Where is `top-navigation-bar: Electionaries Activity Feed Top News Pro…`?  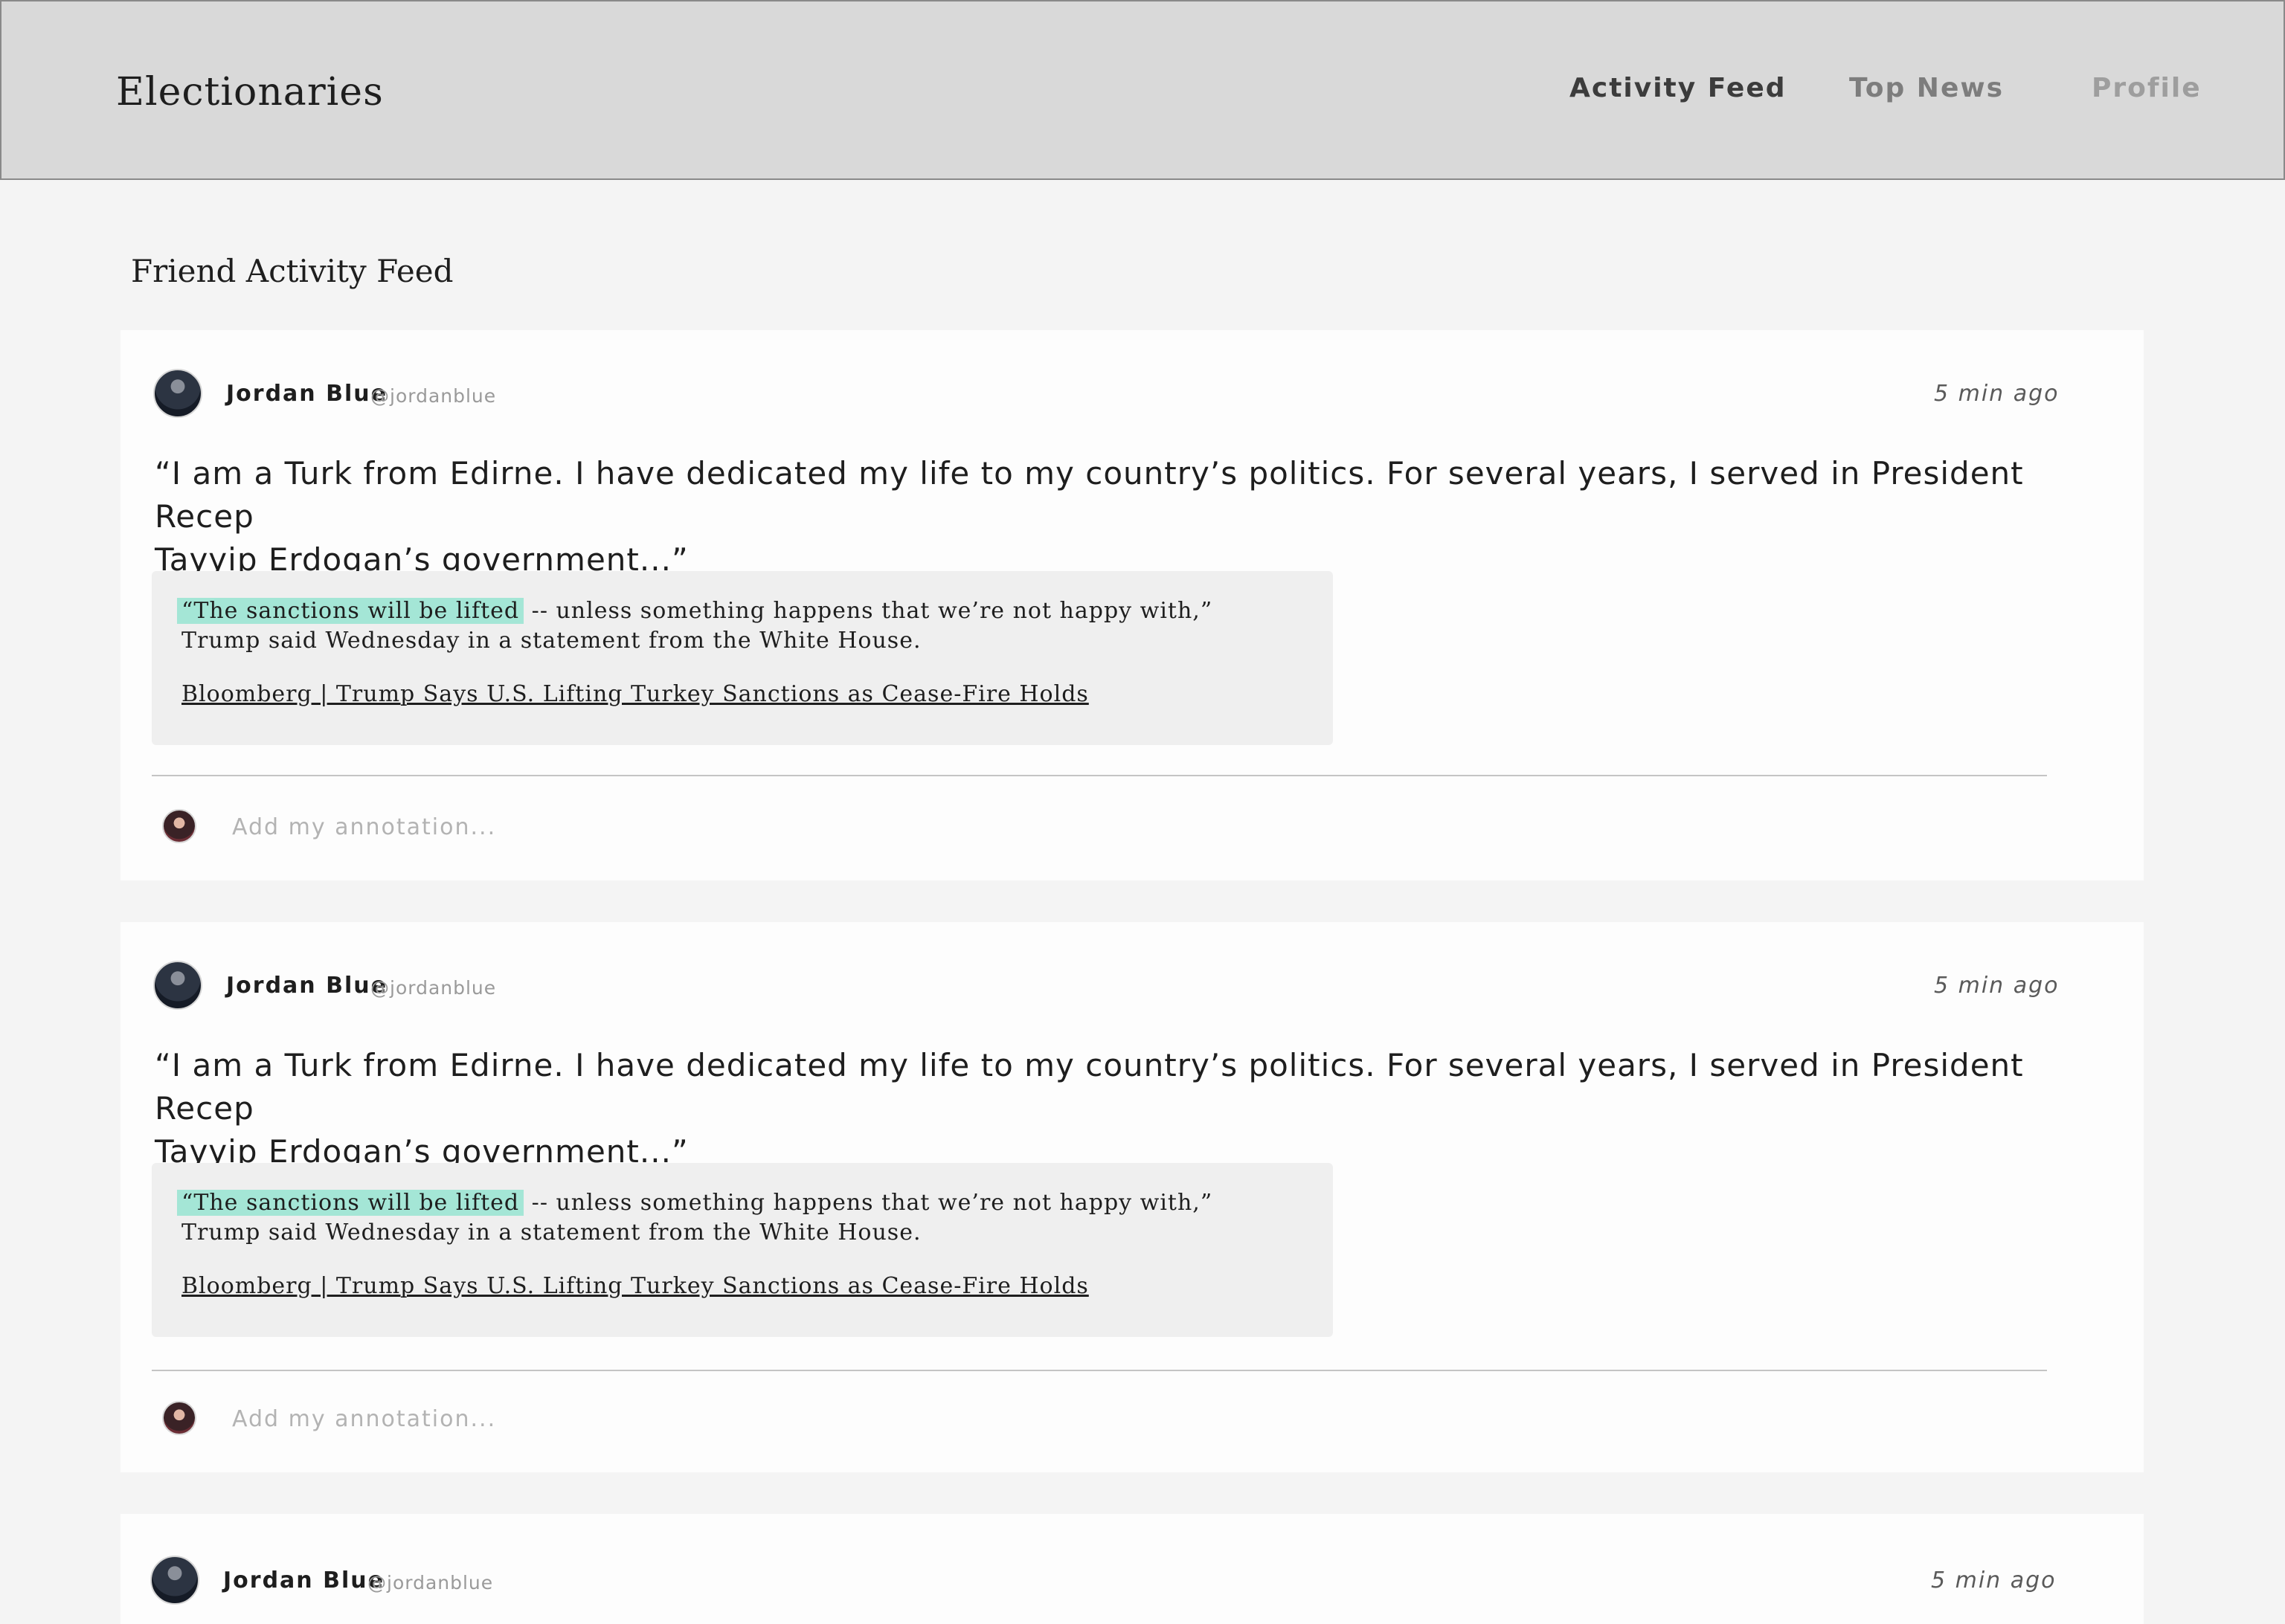 top-navigation-bar: Electionaries Activity Feed Top News Pro… is located at coordinates (1142, 90).